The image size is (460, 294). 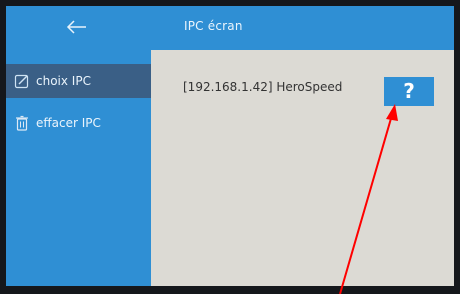 I want to click on edit-icon, so click(x=22, y=81).